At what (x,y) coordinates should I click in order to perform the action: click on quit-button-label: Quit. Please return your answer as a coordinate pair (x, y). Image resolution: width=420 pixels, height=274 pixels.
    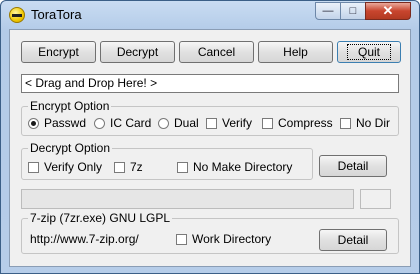
    Looking at the image, I should click on (369, 52).